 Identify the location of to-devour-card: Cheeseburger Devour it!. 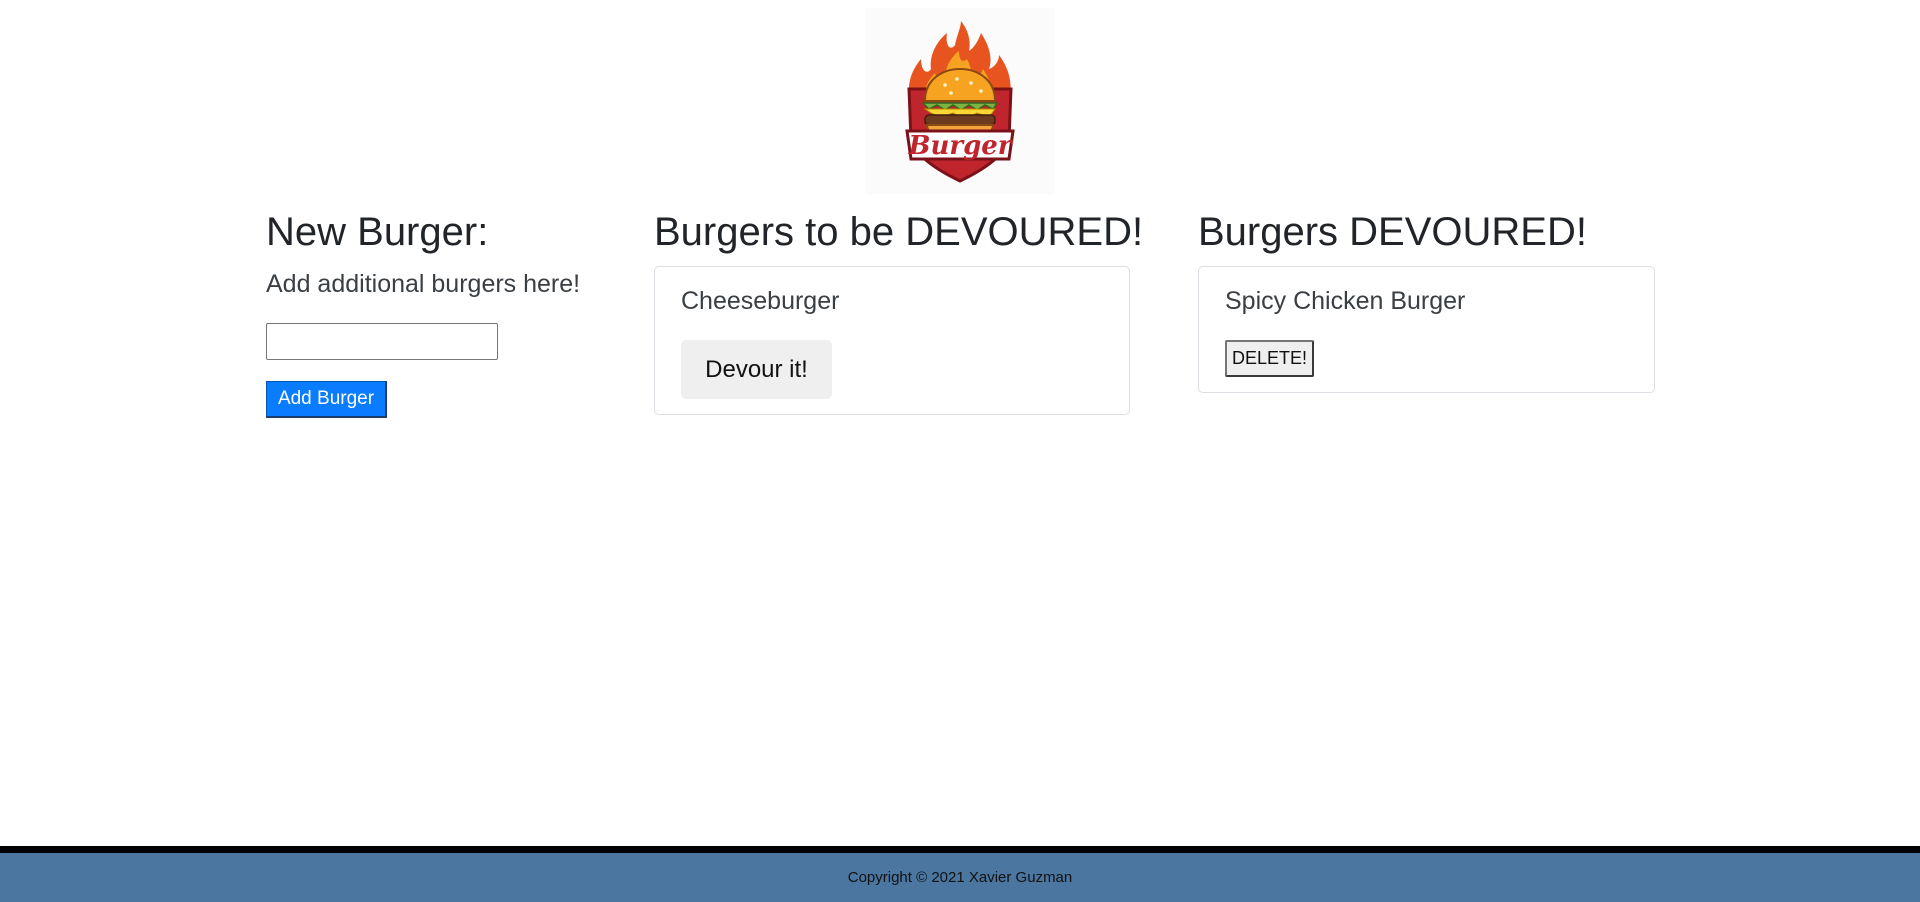
(892, 340).